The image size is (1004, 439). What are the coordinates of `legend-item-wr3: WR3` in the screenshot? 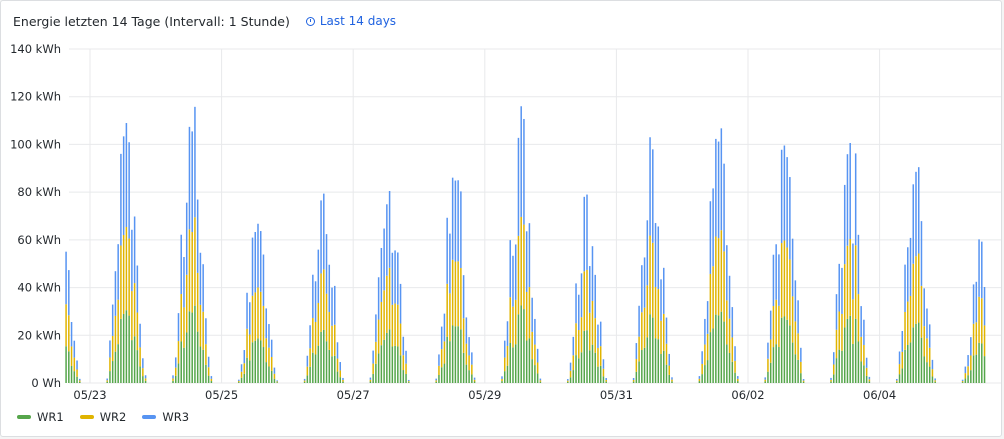 It's located at (165, 417).